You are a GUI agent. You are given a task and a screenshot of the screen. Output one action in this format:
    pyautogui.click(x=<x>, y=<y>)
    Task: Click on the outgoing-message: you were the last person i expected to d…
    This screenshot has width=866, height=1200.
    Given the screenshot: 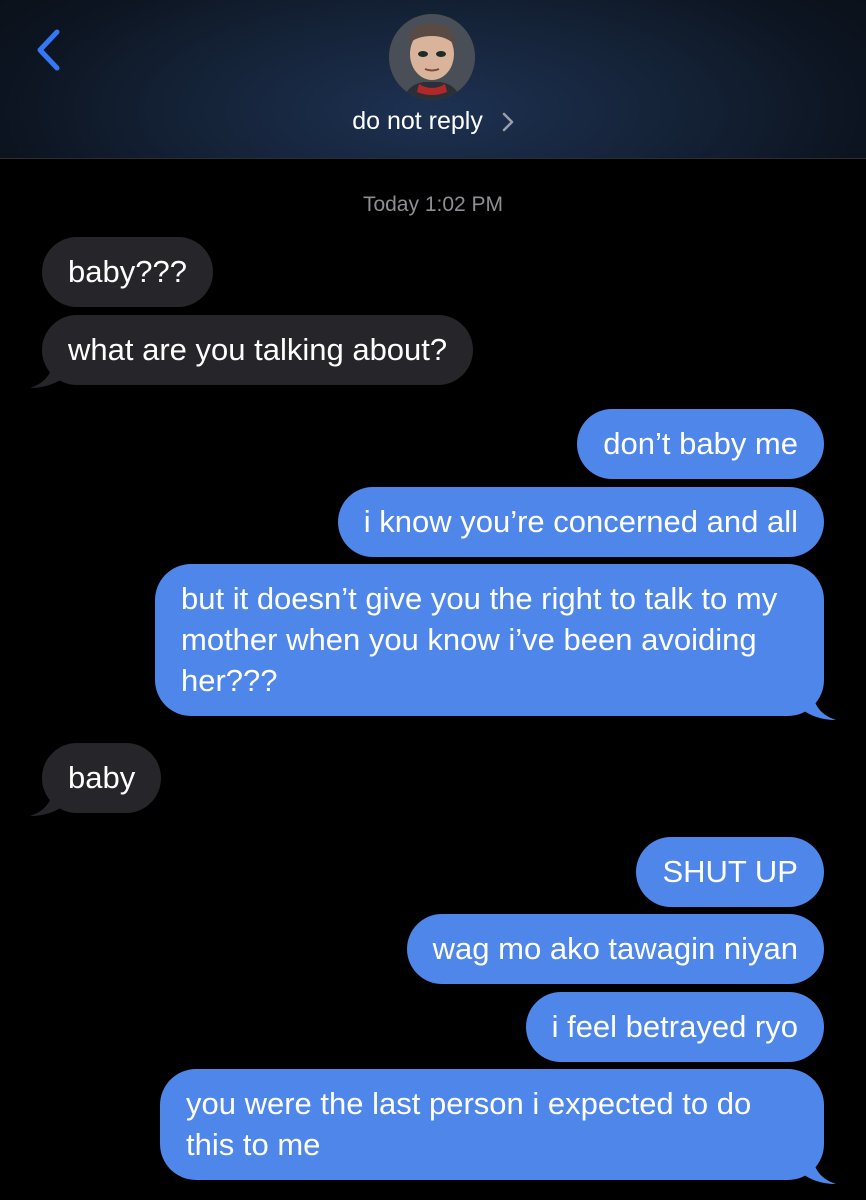 What is the action you would take?
    pyautogui.click(x=492, y=1124)
    